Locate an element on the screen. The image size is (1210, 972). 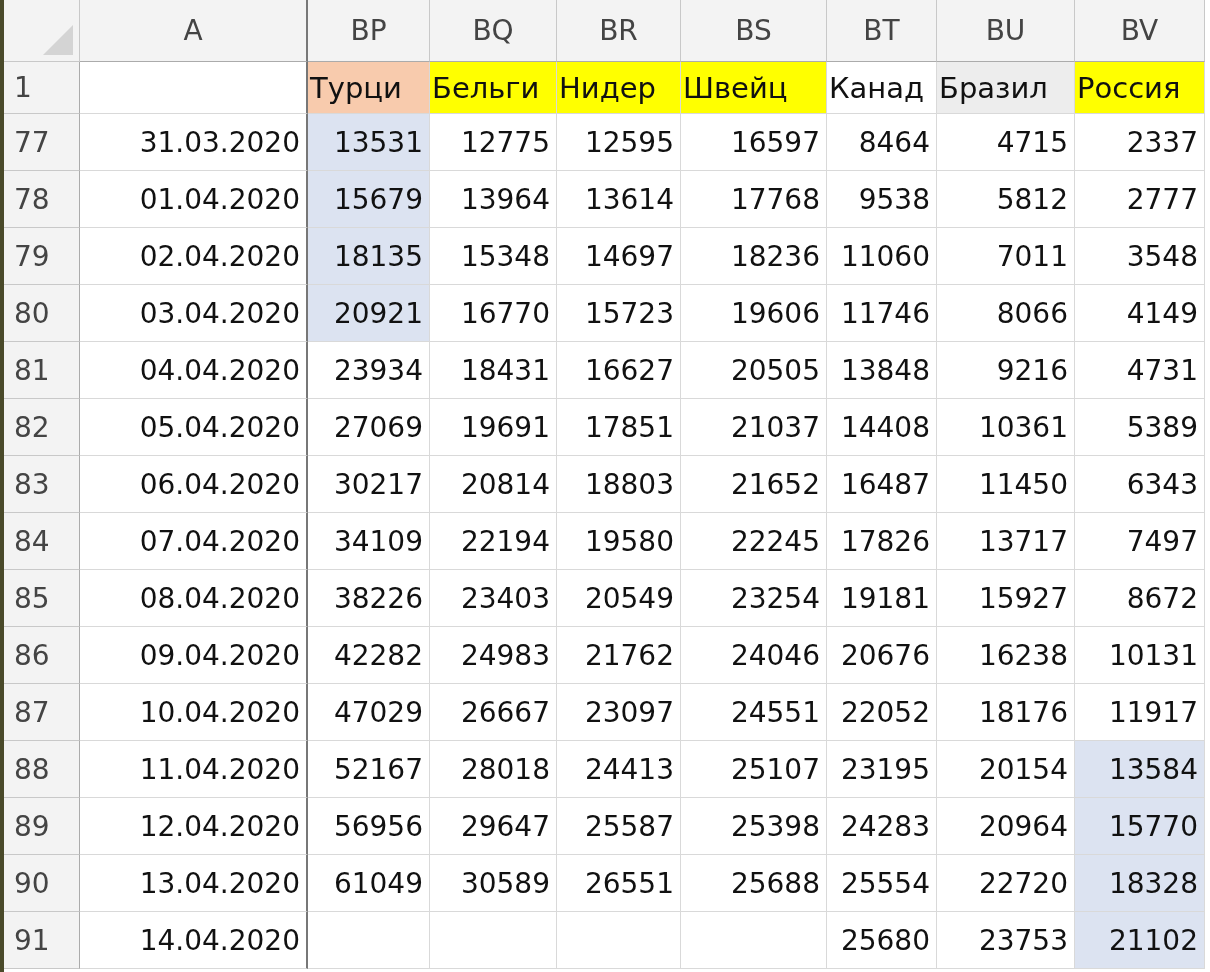
table-cell: 19691 is located at coordinates (493, 427).